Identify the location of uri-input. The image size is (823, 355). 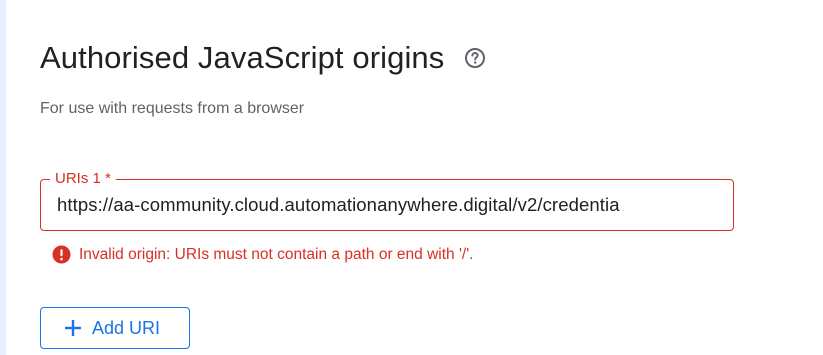
(390, 205).